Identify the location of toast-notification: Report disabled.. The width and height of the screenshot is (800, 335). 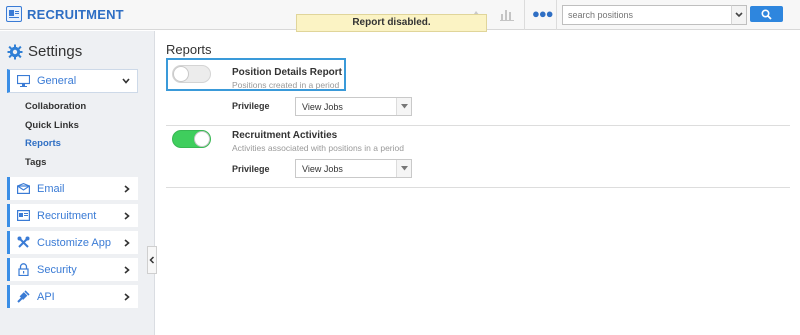
(391, 23).